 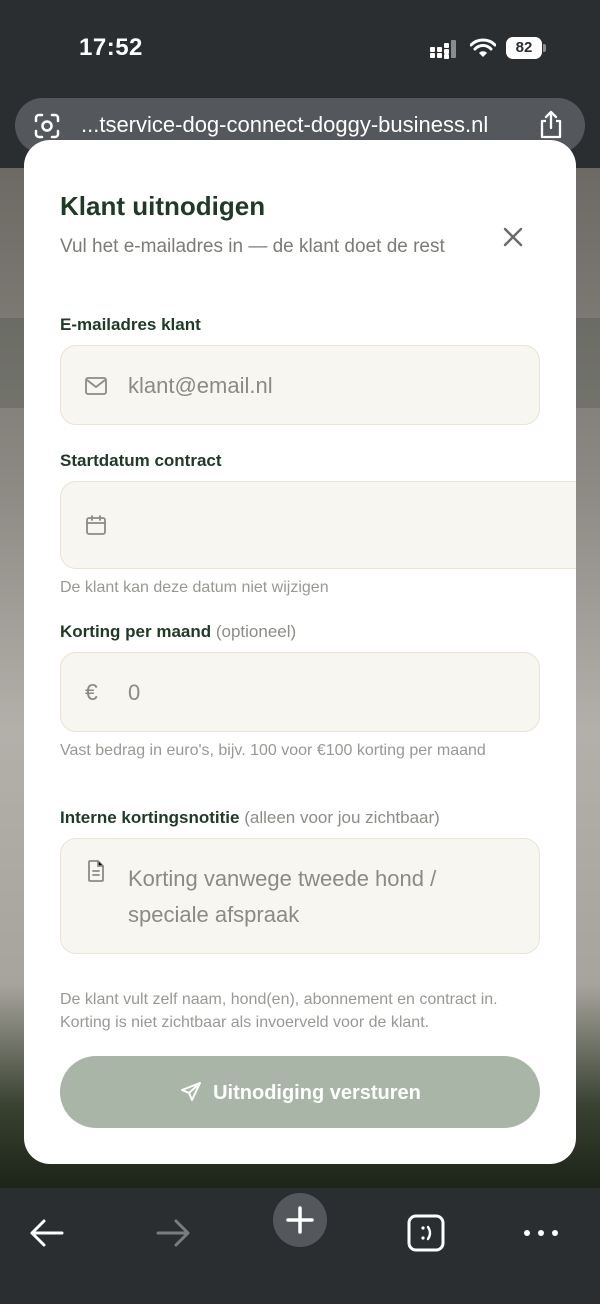 What do you see at coordinates (136, 631) in the screenshot?
I see `discount-label-text: Korting per maand` at bounding box center [136, 631].